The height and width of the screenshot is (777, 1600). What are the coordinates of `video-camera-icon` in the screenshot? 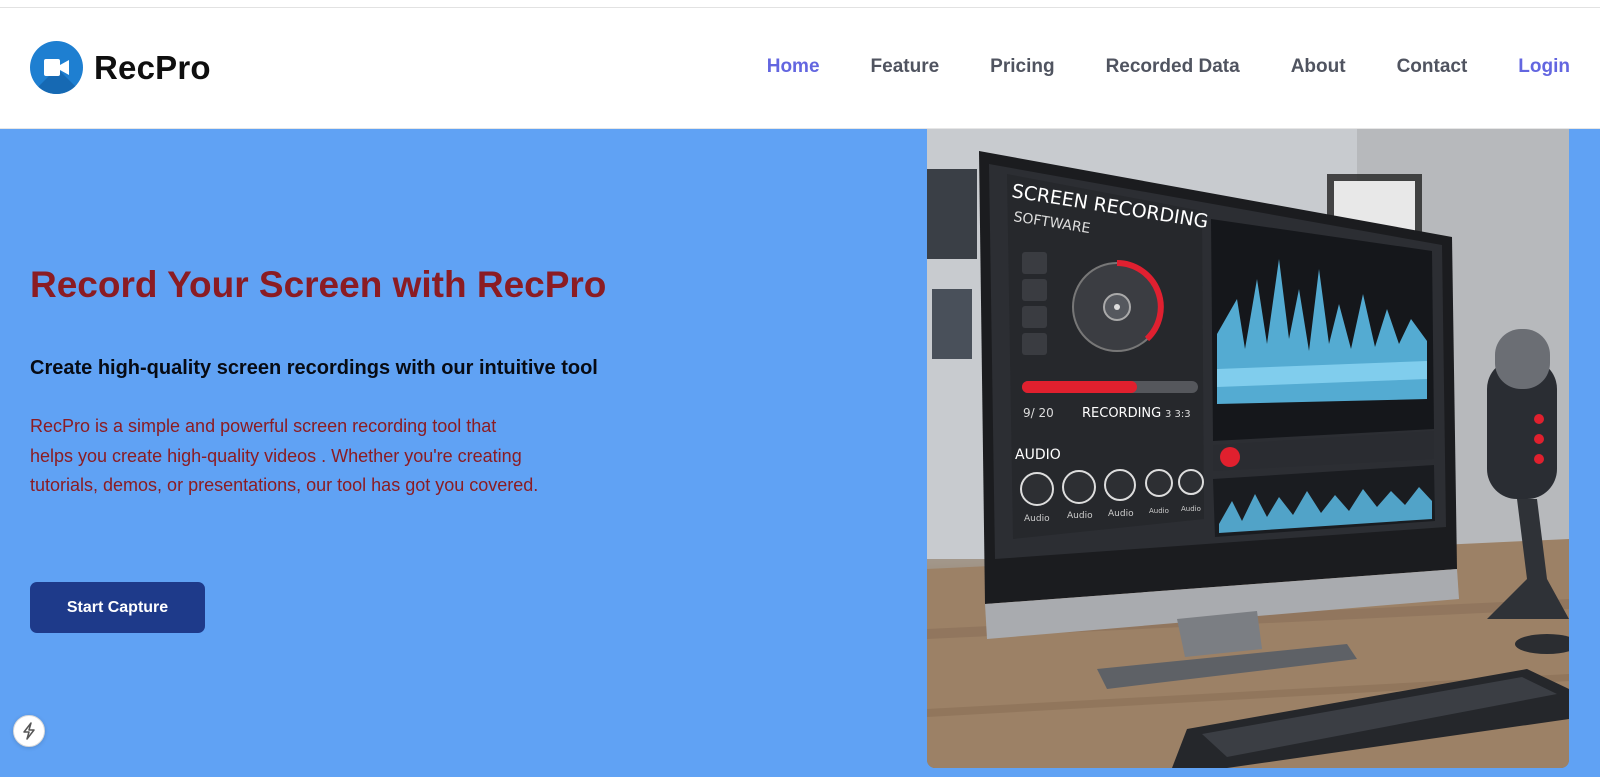 It's located at (56, 67).